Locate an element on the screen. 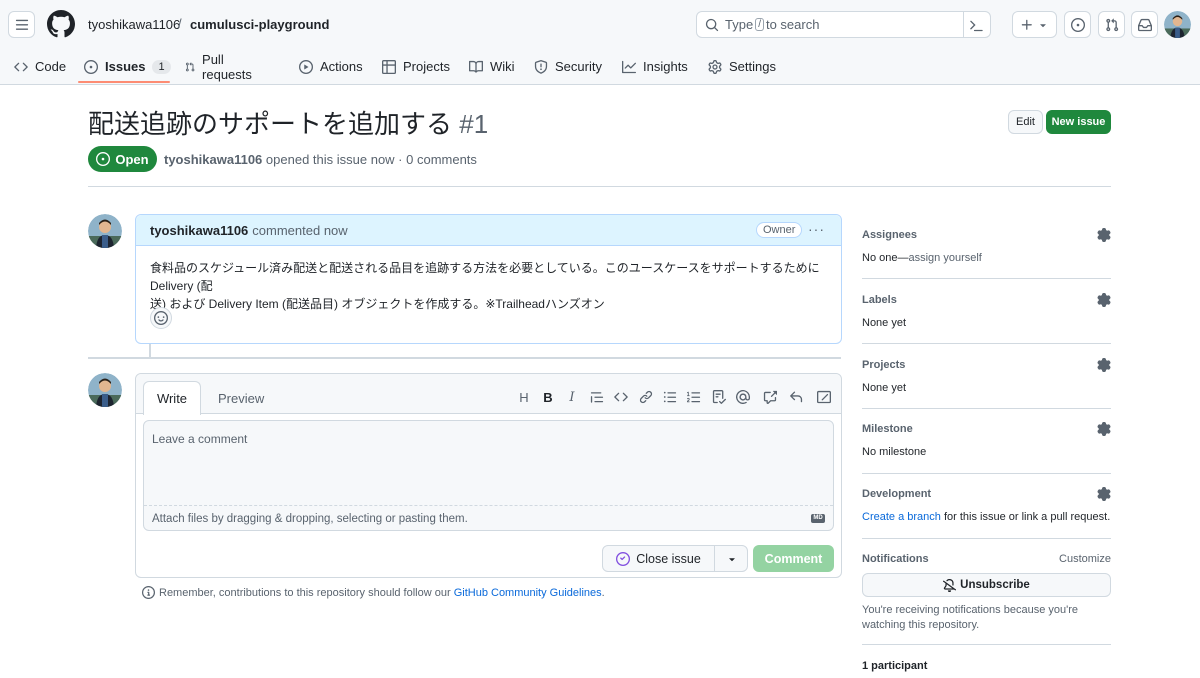 The height and width of the screenshot is (678, 1200). hamburger-icon is located at coordinates (21, 24).